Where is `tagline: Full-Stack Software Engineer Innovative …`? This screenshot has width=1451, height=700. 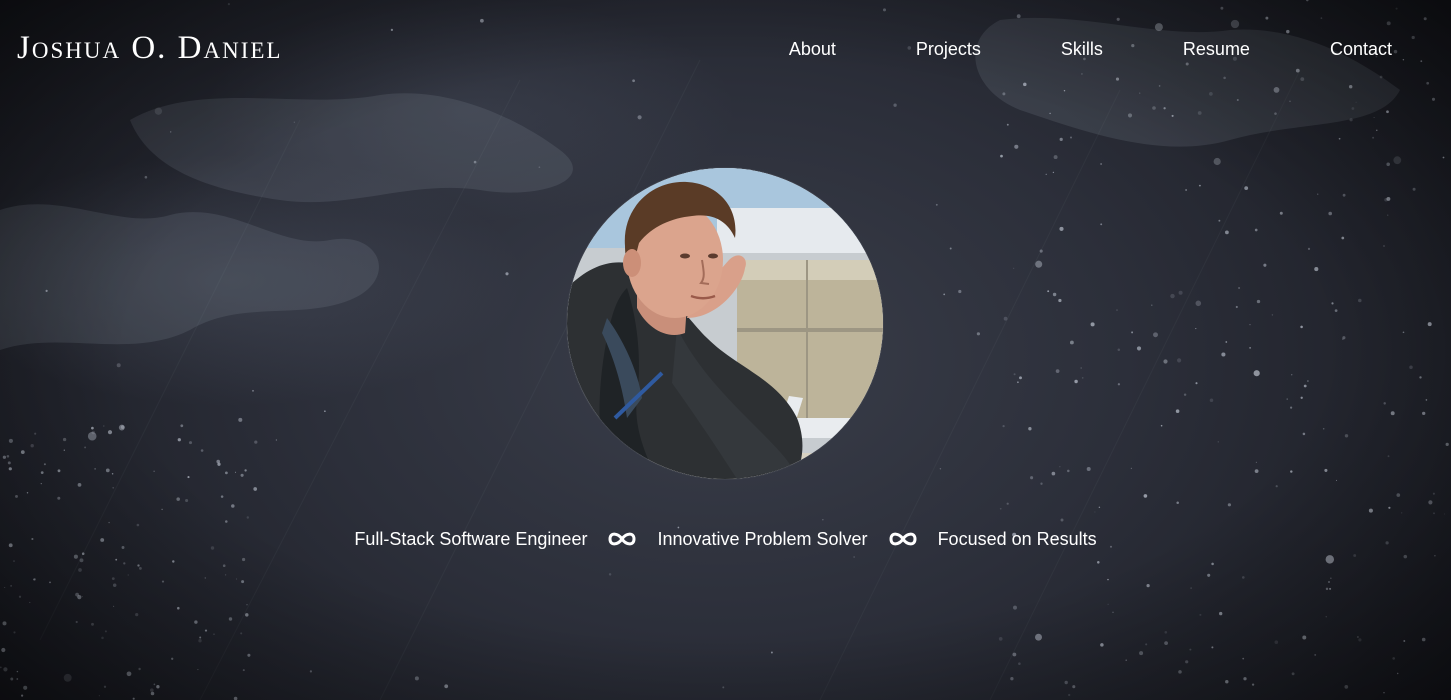 tagline: Full-Stack Software Engineer Innovative … is located at coordinates (725, 539).